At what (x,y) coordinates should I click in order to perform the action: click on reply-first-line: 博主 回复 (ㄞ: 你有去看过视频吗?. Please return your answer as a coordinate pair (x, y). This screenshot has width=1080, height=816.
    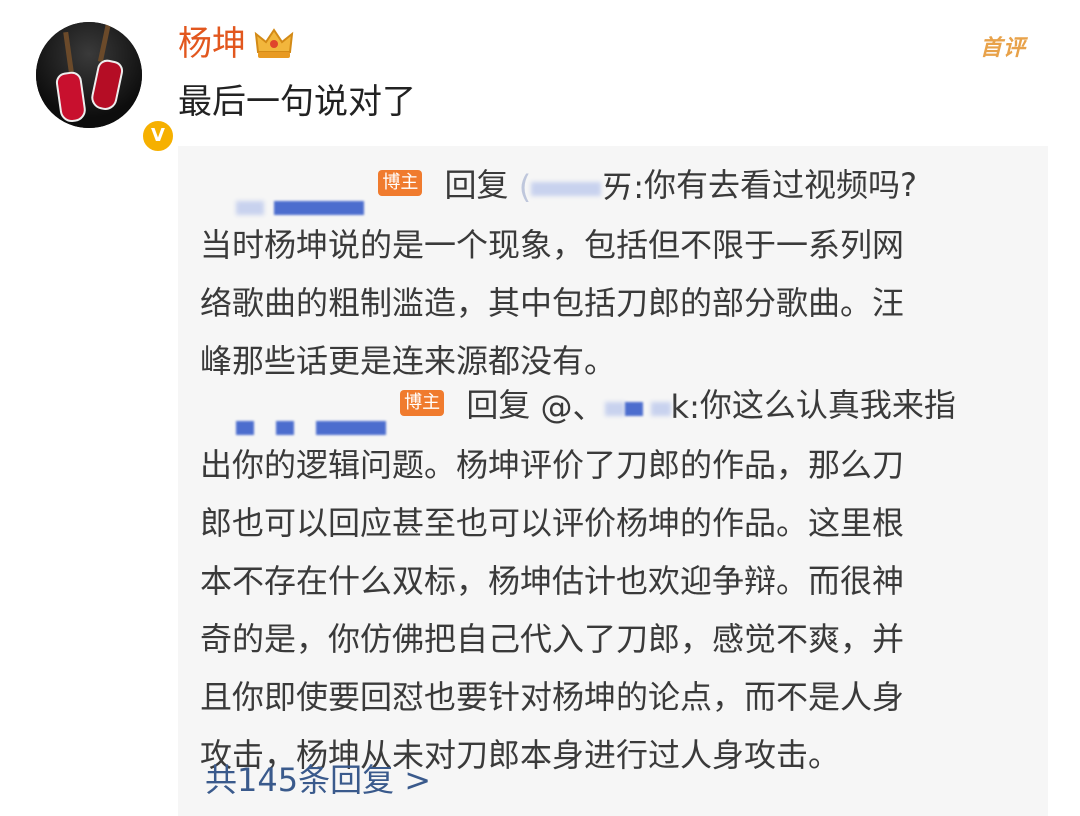
    Looking at the image, I should click on (600, 186).